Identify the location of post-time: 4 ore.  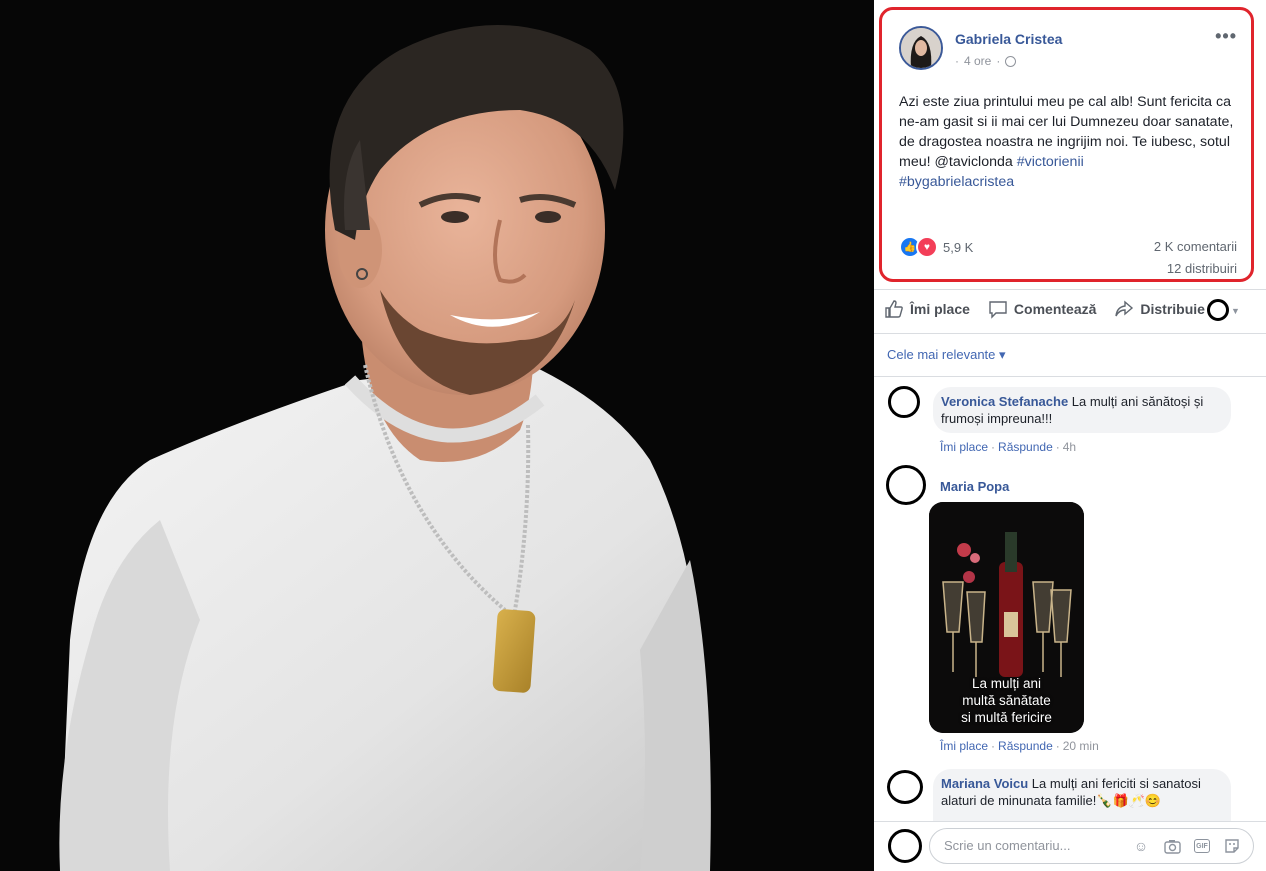
(977, 61).